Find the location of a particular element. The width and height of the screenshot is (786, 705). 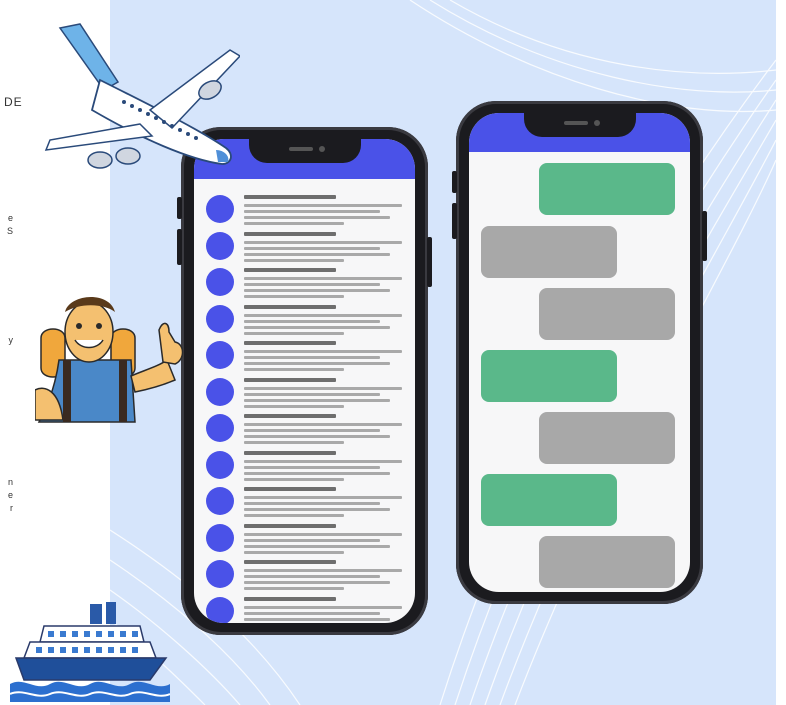

right-phone-volume-up is located at coordinates (454, 182).